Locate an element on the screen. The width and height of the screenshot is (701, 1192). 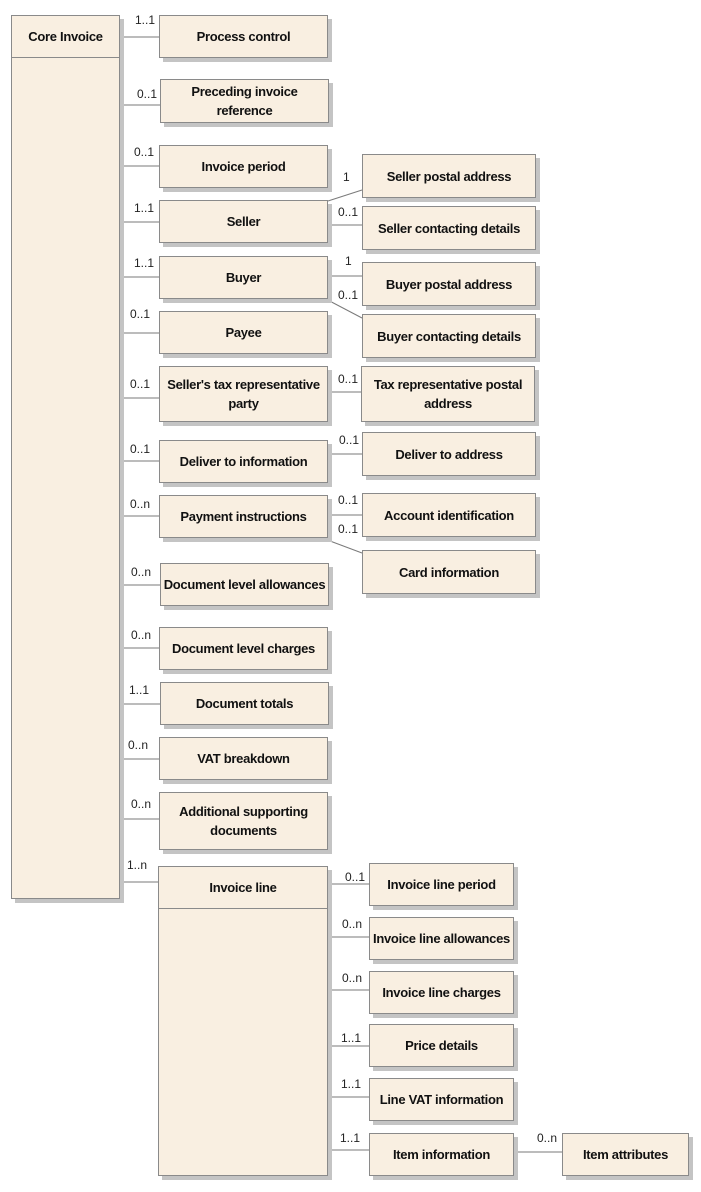
box-process-control: Process control is located at coordinates (243, 36).